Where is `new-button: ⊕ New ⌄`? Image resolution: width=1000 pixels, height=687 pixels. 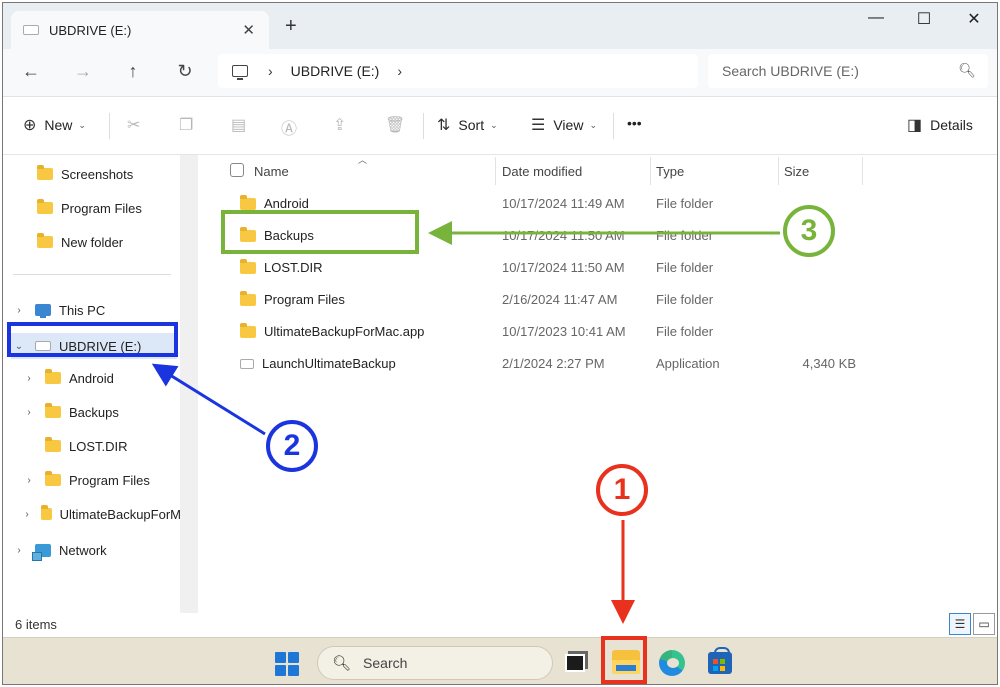
new-button: ⊕ New ⌄ is located at coordinates (54, 125).